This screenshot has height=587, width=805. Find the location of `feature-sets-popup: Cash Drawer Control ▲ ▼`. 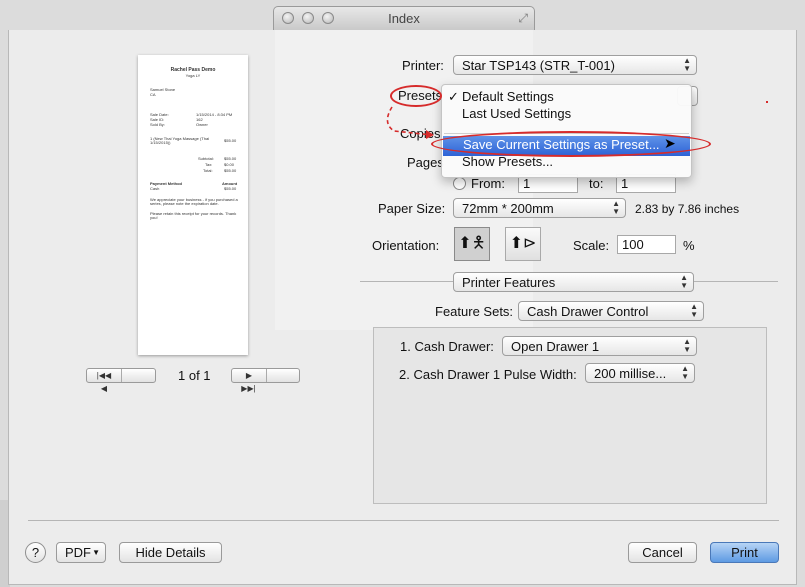

feature-sets-popup: Cash Drawer Control ▲ ▼ is located at coordinates (611, 311).